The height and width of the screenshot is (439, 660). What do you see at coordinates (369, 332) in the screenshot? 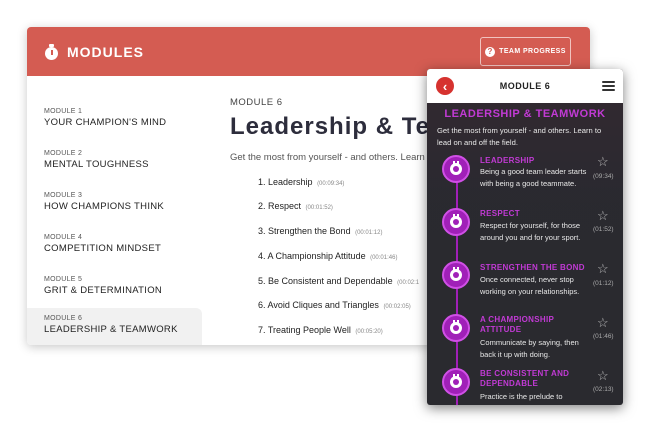
I see `lesson-duration: (00:05:20)` at bounding box center [369, 332].